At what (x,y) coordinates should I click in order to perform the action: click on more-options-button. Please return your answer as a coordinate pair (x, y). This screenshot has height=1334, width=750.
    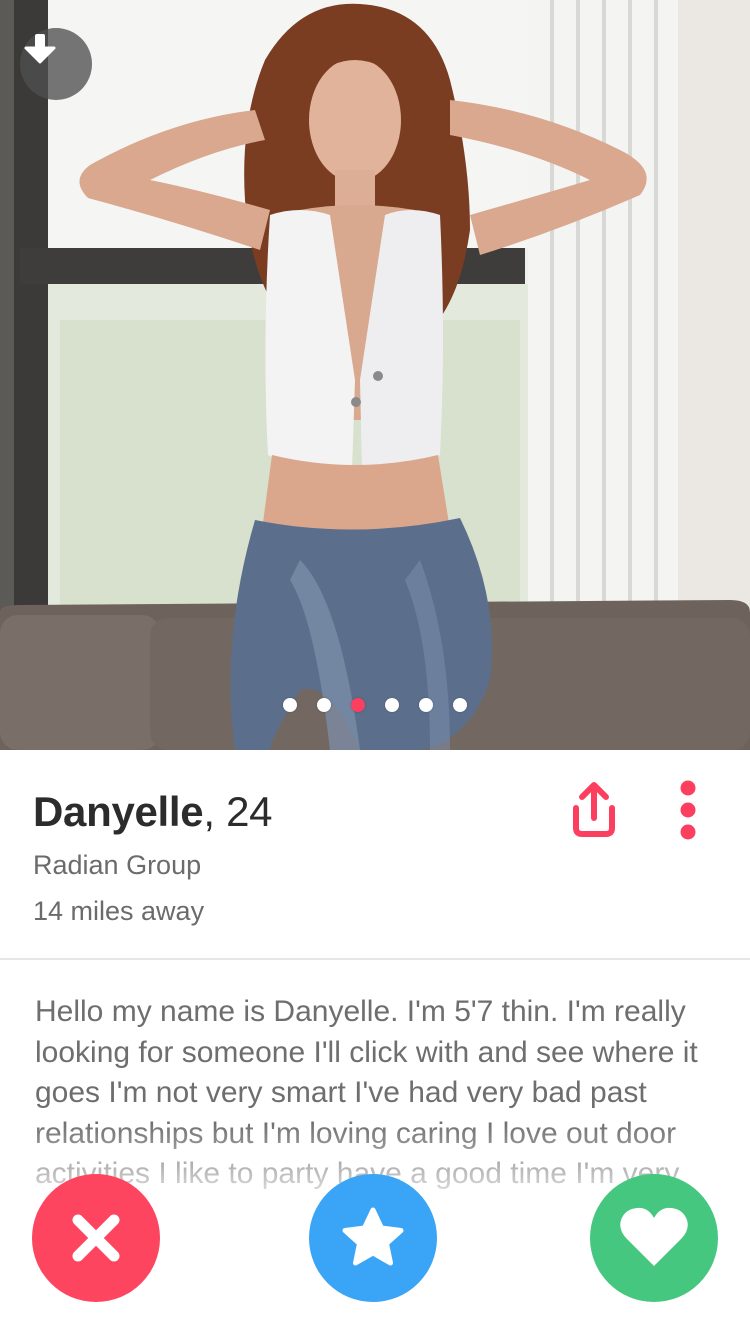
    Looking at the image, I should click on (688, 810).